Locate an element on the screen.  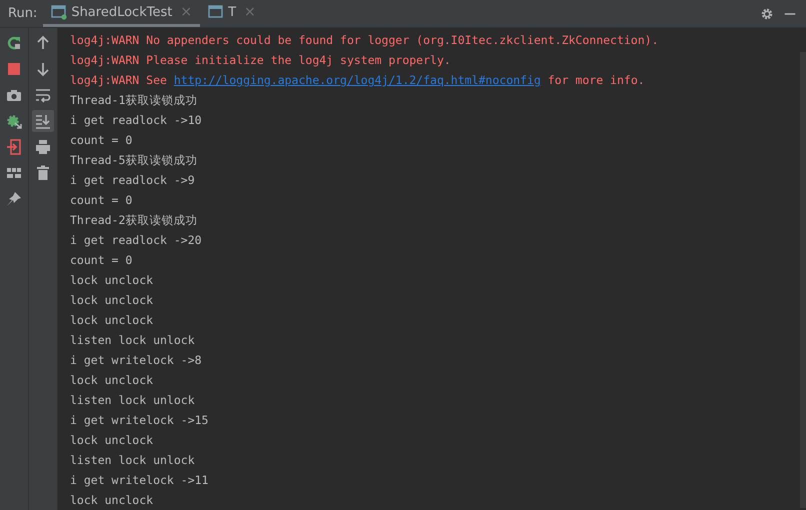
console-window-icon is located at coordinates (216, 12).